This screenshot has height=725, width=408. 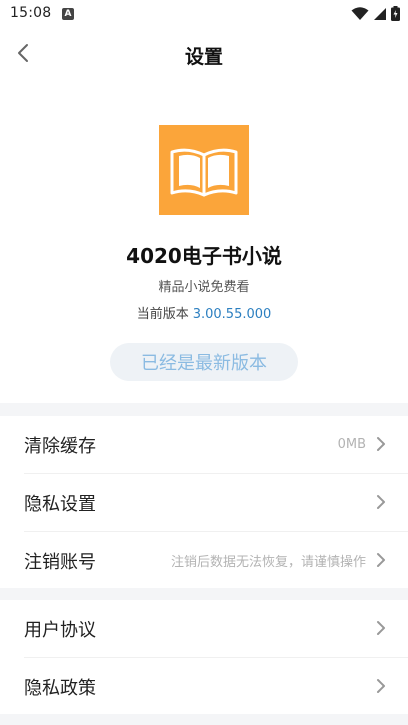 I want to click on user-agreement-item: 用户协议, so click(x=204, y=628).